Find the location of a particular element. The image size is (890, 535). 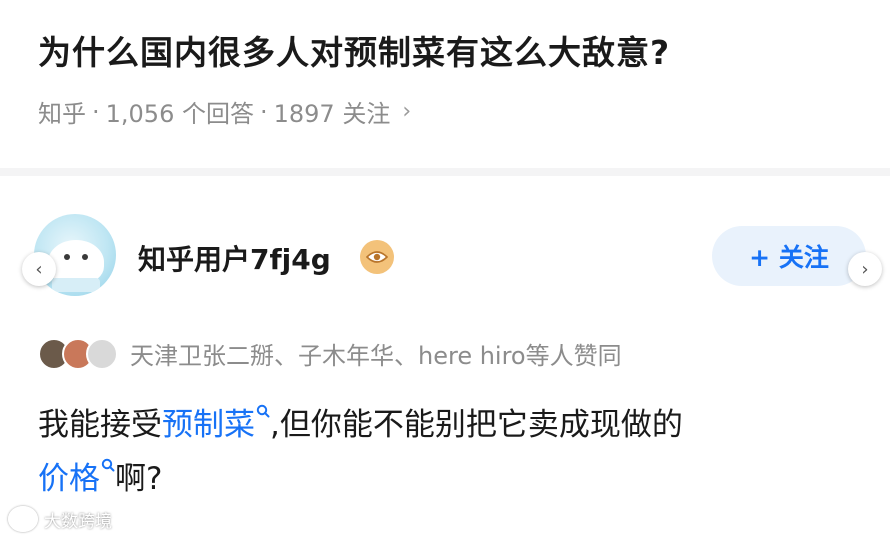

answers-count: 1,056 个回答 is located at coordinates (179, 114).